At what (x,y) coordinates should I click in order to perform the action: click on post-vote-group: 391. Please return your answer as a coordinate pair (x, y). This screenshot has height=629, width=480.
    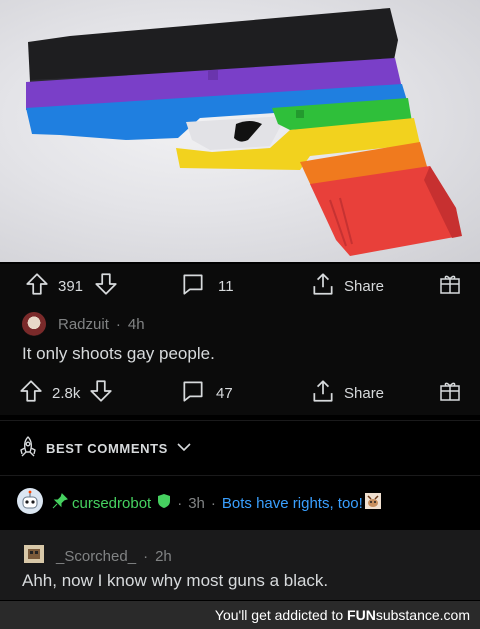
    Looking at the image, I should click on (71, 286).